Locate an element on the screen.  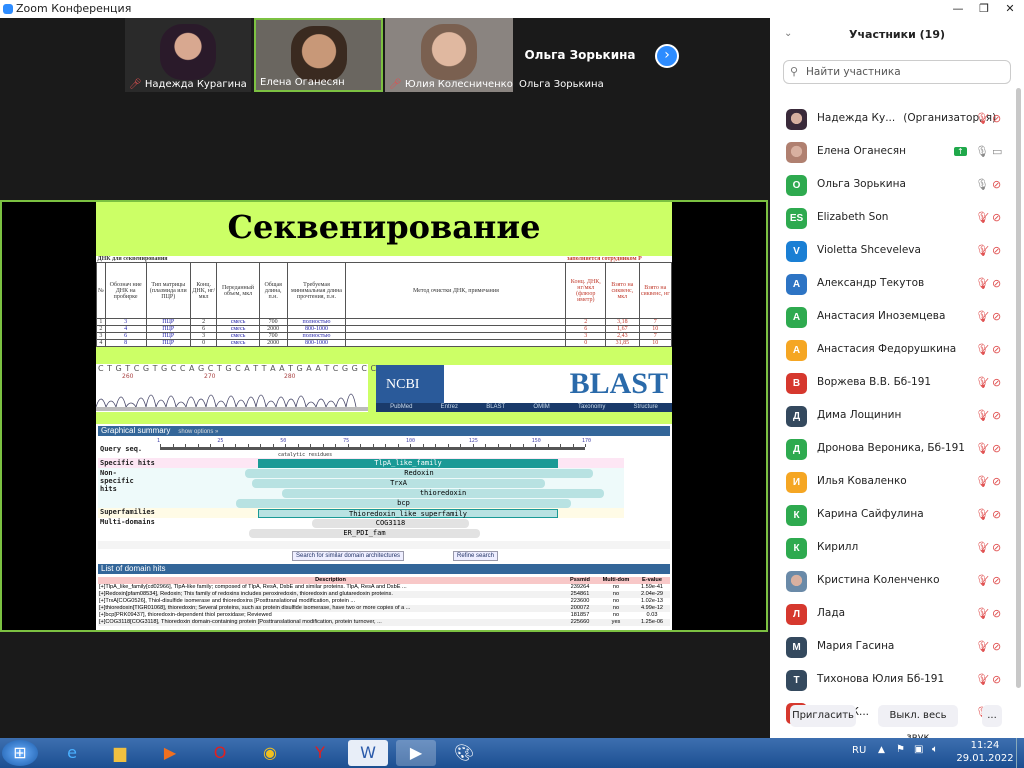
participant-row: ES Elizabeth Son 🎙︎̸ ⊘ is located at coordinates (890, 218).